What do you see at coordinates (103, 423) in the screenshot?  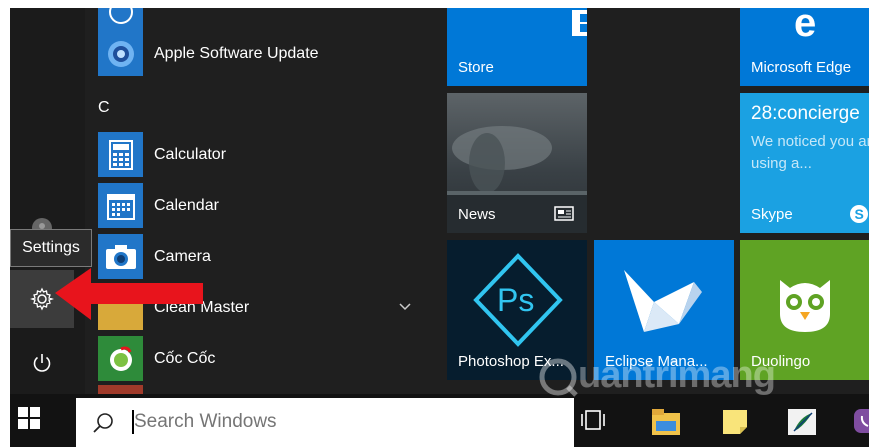 I see `search-icon` at bounding box center [103, 423].